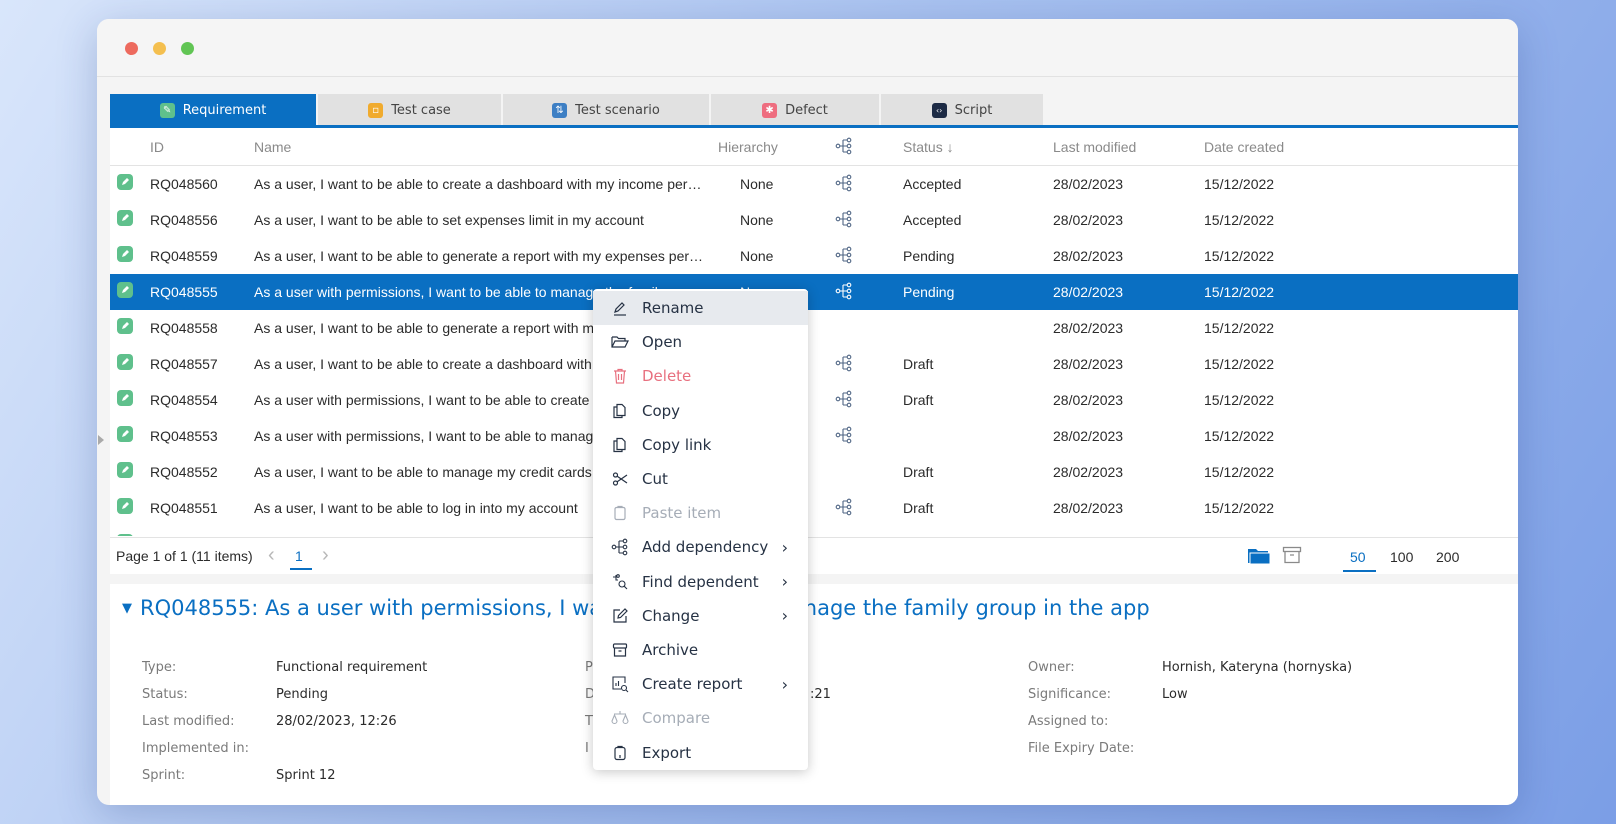  I want to click on minimize-window-button, so click(159, 48).